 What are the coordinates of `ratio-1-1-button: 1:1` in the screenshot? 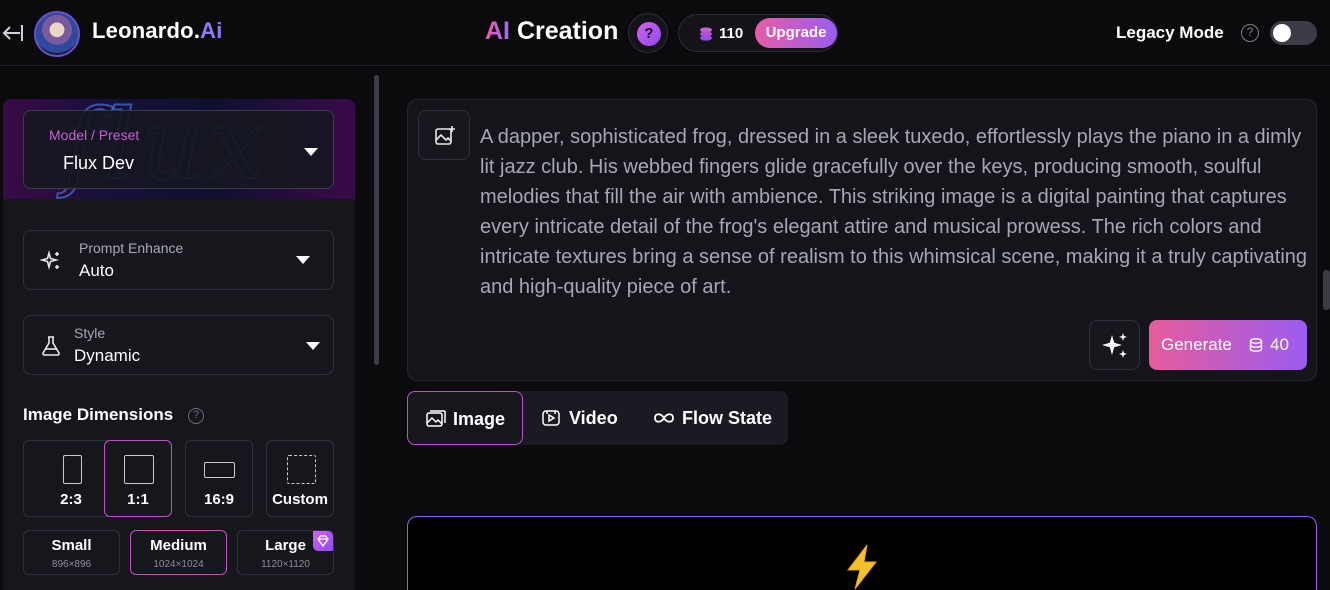 It's located at (138, 478).